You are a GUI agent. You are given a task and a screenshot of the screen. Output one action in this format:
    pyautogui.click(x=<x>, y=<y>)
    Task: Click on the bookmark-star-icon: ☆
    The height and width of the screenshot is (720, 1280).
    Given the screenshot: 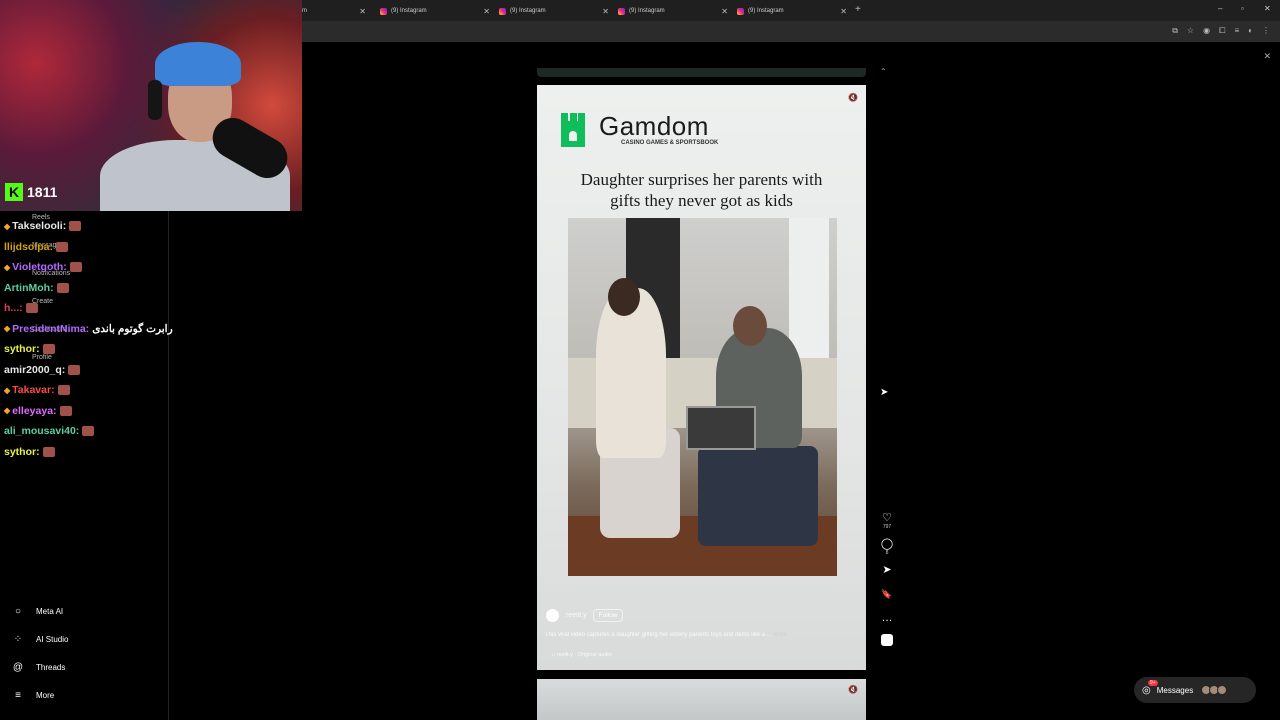 What is the action you would take?
    pyautogui.click(x=1190, y=31)
    